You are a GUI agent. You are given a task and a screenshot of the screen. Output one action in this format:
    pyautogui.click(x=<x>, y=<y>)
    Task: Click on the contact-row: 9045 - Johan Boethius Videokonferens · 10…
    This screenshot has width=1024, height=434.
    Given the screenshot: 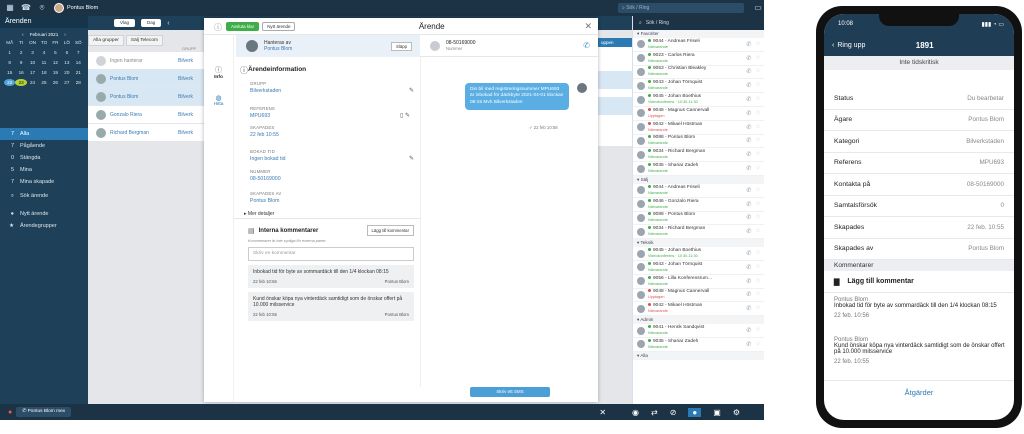 What is the action you would take?
    pyautogui.click(x=698, y=100)
    